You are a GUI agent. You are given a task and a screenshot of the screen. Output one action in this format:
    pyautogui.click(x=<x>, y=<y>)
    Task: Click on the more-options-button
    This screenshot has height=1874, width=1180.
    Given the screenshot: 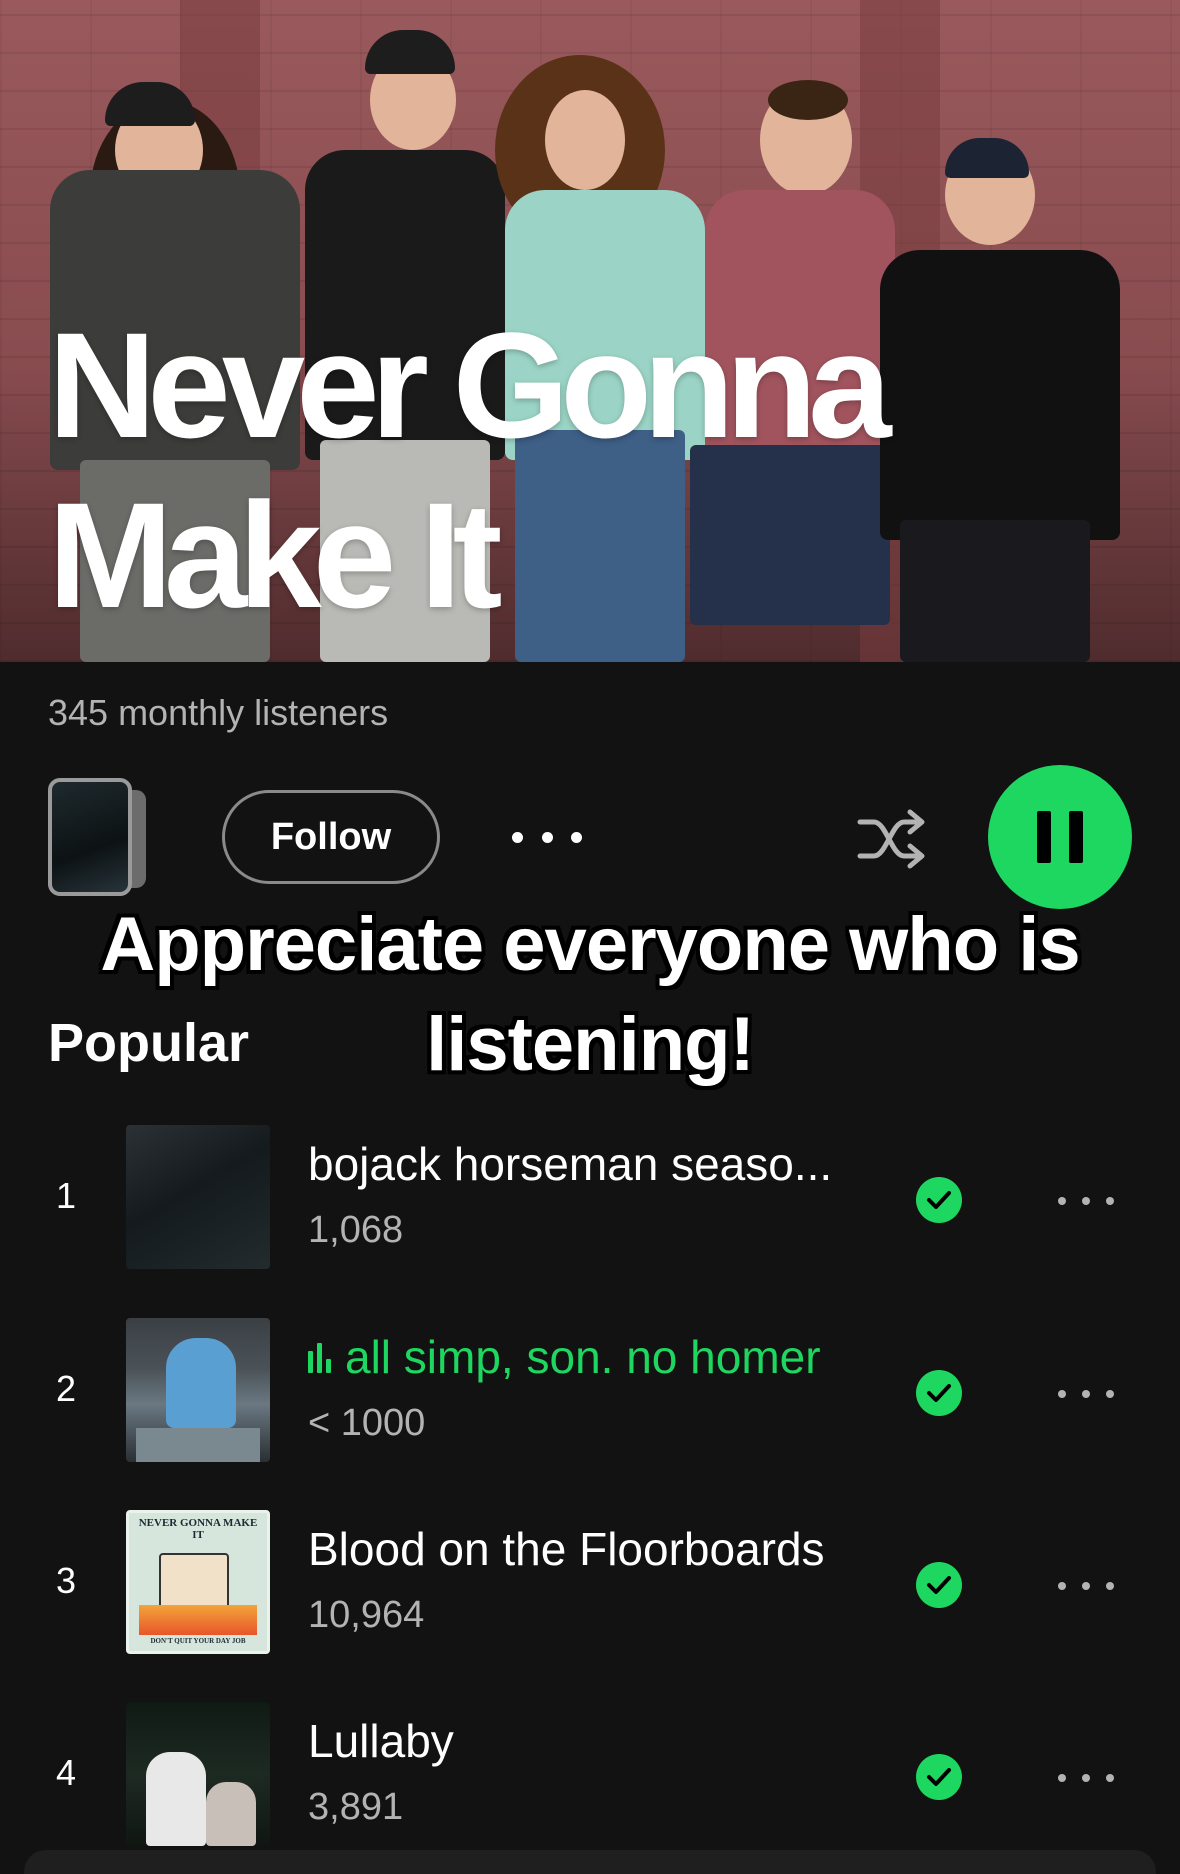 What is the action you would take?
    pyautogui.click(x=547, y=837)
    